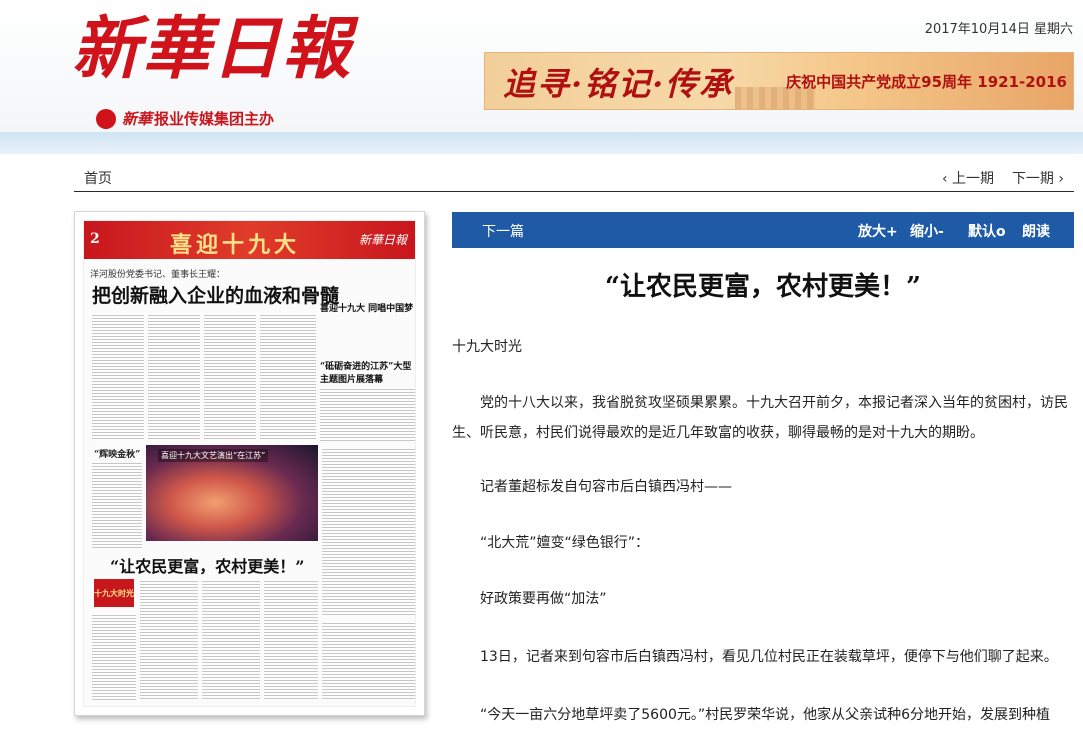 This screenshot has width=1083, height=730. I want to click on article-toolbar: 下一篇 放大+ 缩小- 默认o 朗读, so click(763, 230).